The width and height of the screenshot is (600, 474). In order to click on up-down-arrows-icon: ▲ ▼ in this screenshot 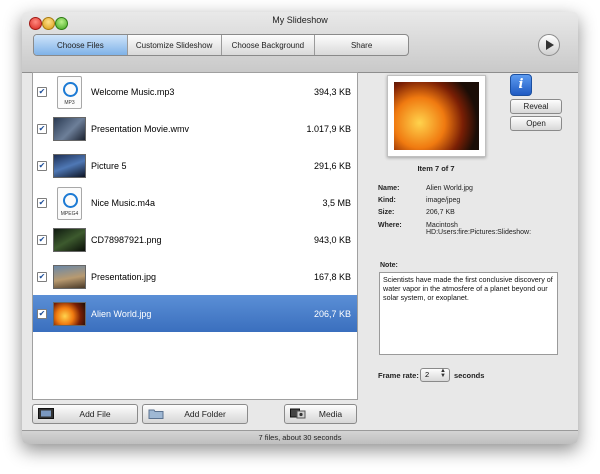, I will do `click(443, 373)`.